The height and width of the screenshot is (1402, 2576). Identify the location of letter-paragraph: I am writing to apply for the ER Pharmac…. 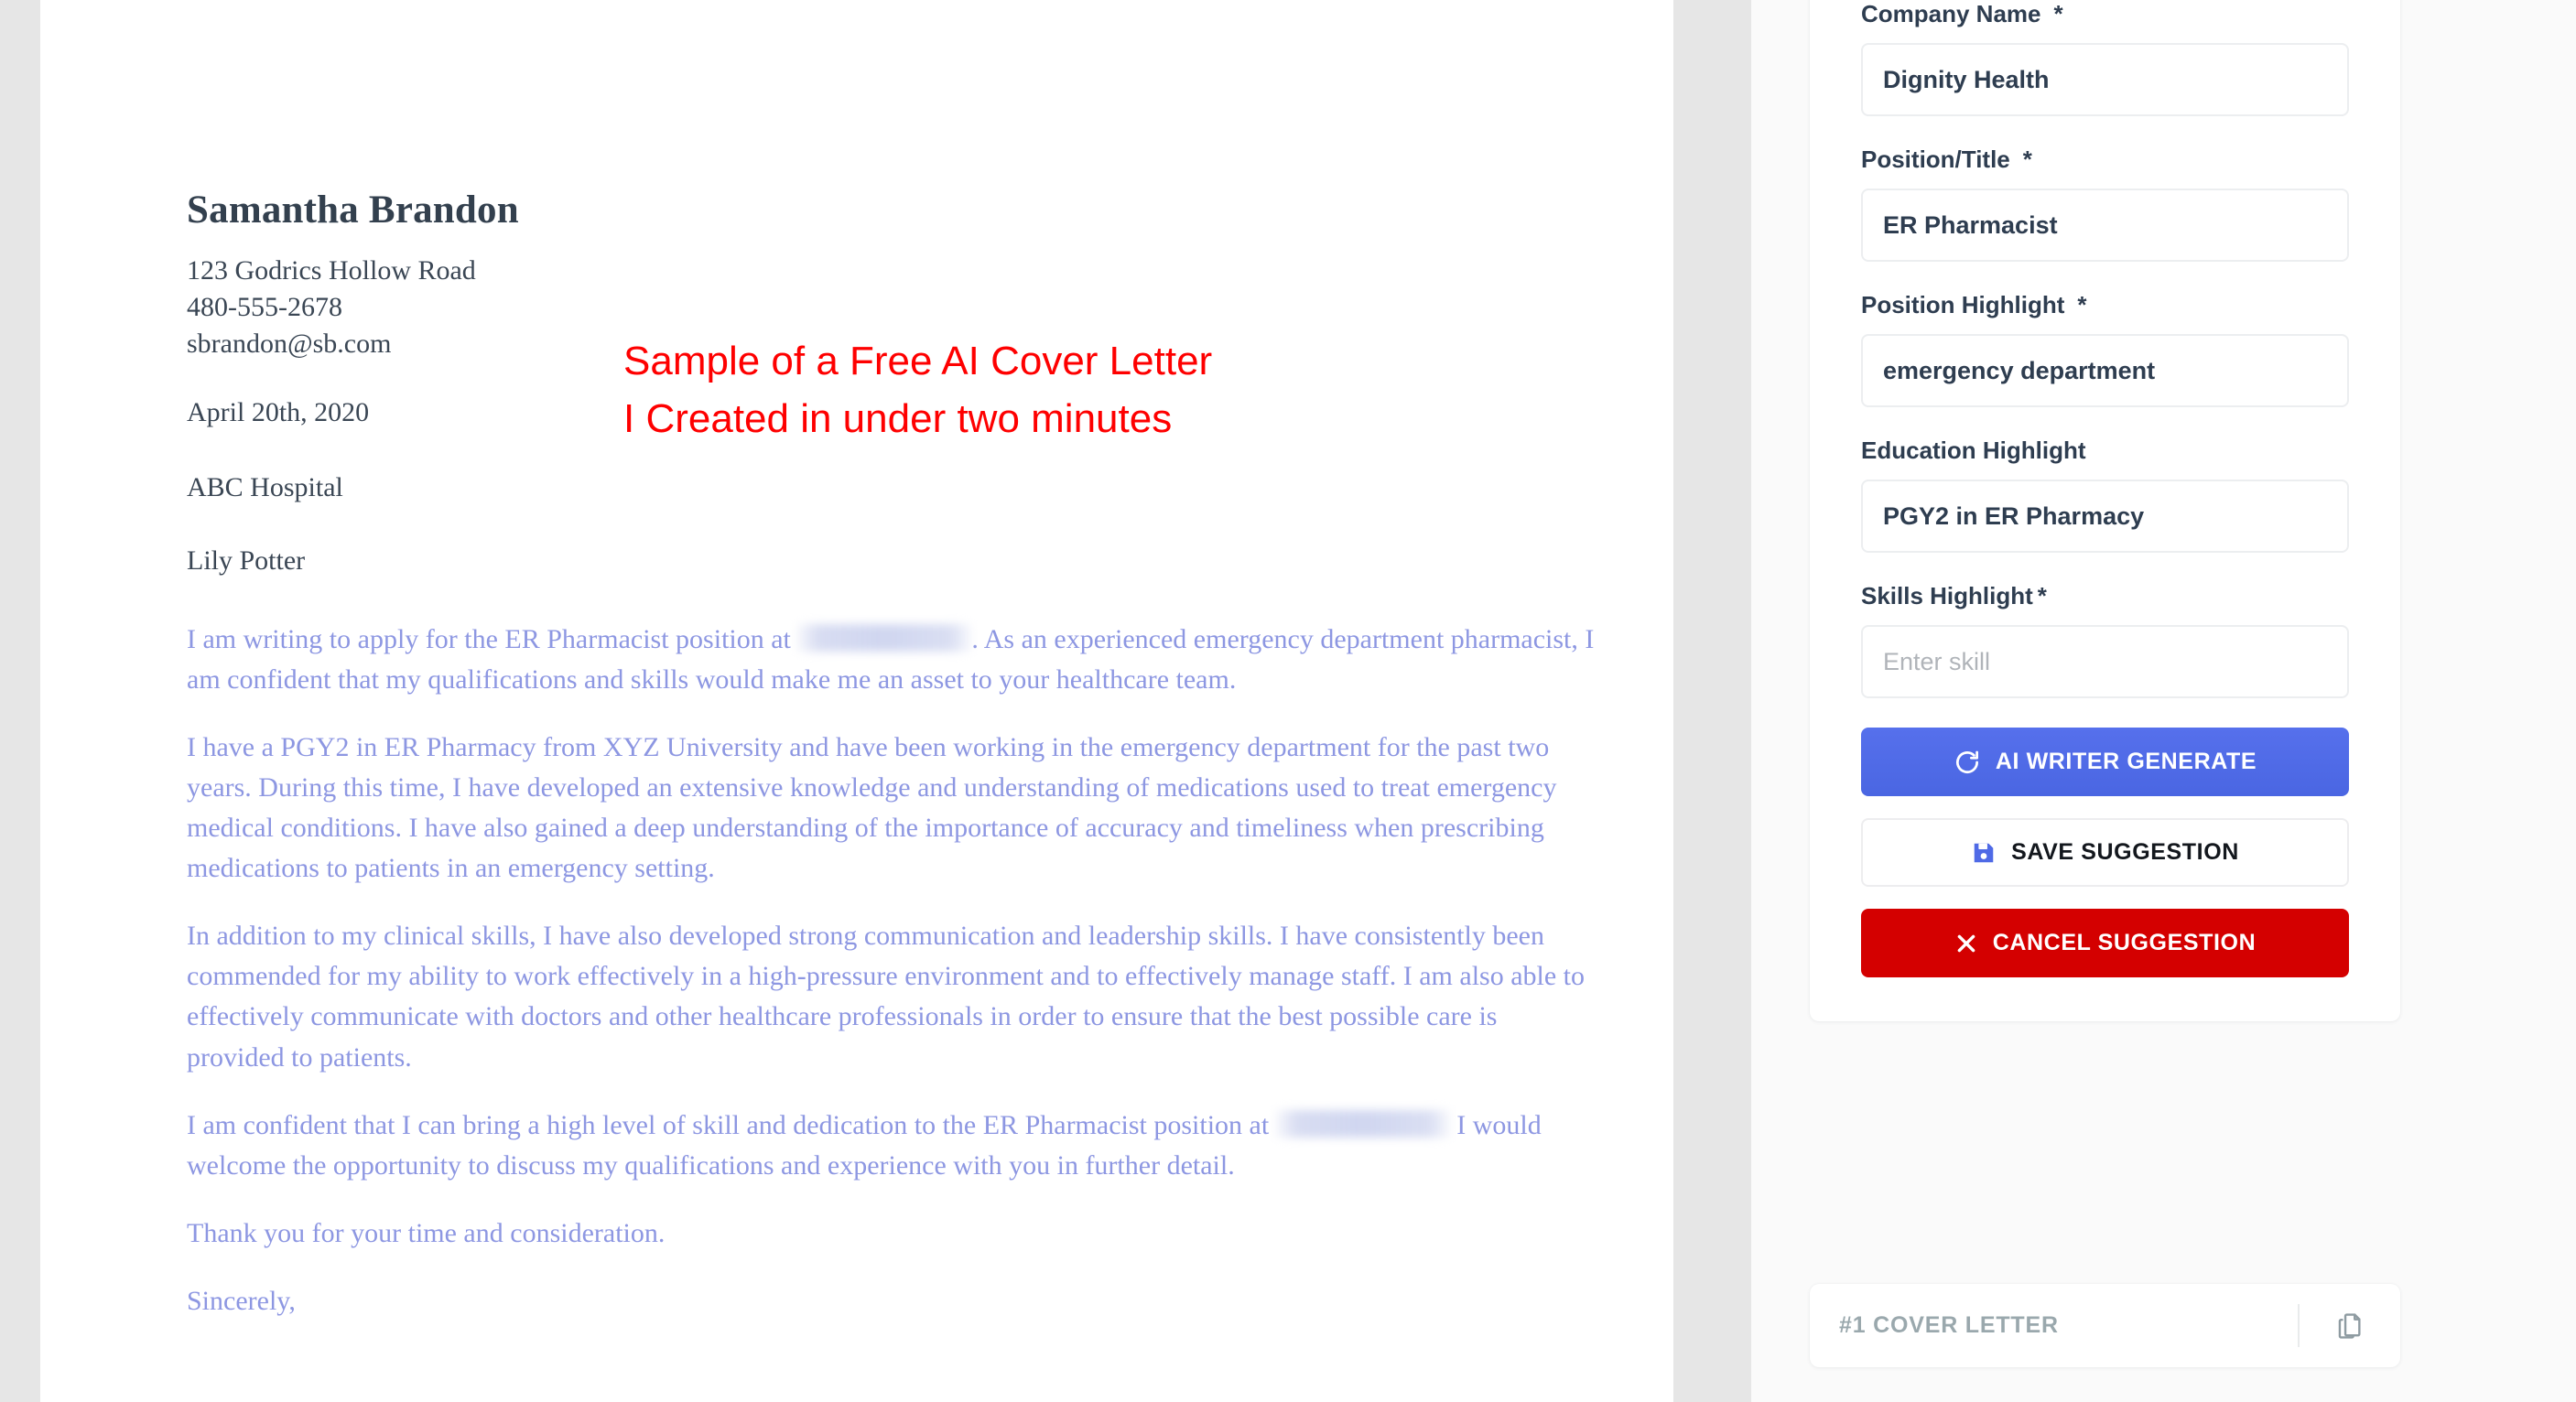
(894, 660).